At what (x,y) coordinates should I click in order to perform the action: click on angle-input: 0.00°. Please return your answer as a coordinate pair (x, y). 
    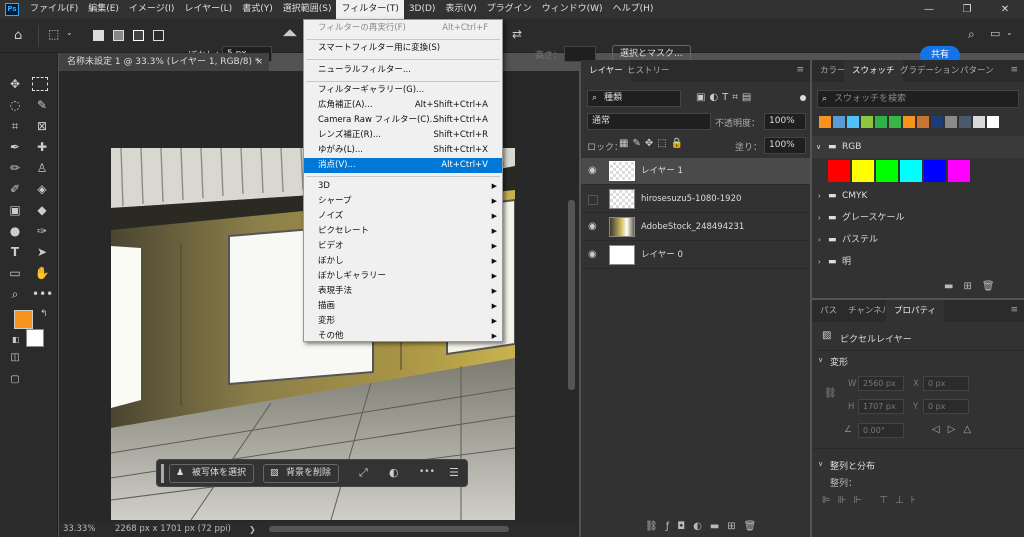
    Looking at the image, I should click on (881, 430).